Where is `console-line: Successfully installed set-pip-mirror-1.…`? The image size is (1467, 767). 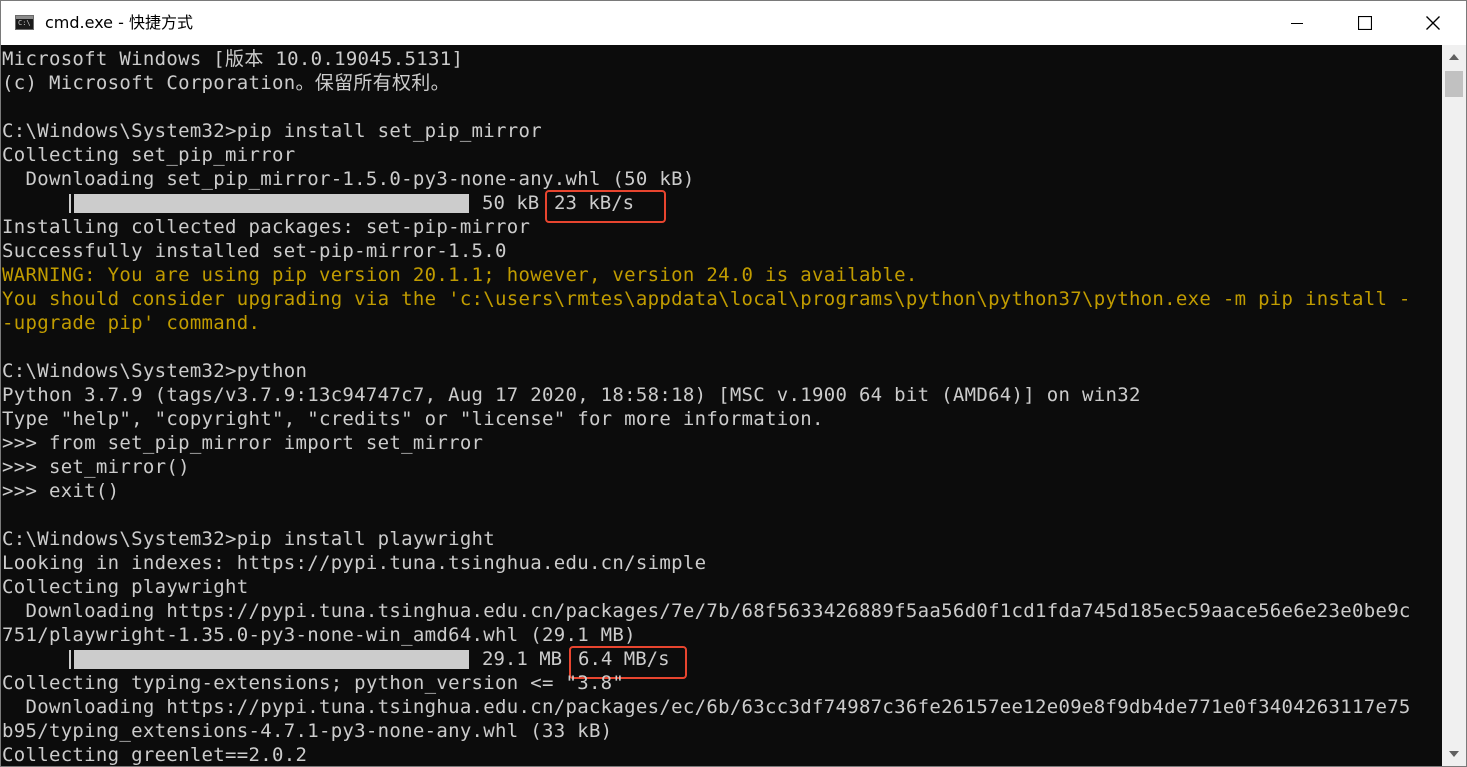 console-line: Successfully installed set-pip-mirror-1.… is located at coordinates (254, 251).